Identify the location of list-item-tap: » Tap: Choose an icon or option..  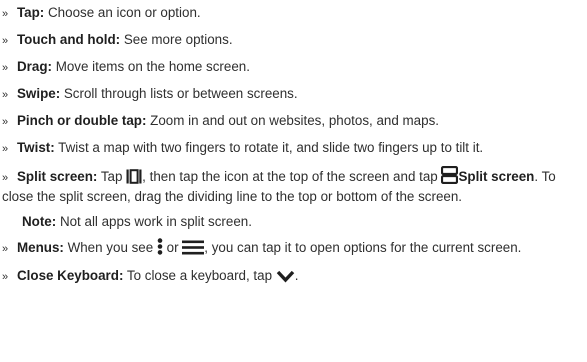
(294, 13).